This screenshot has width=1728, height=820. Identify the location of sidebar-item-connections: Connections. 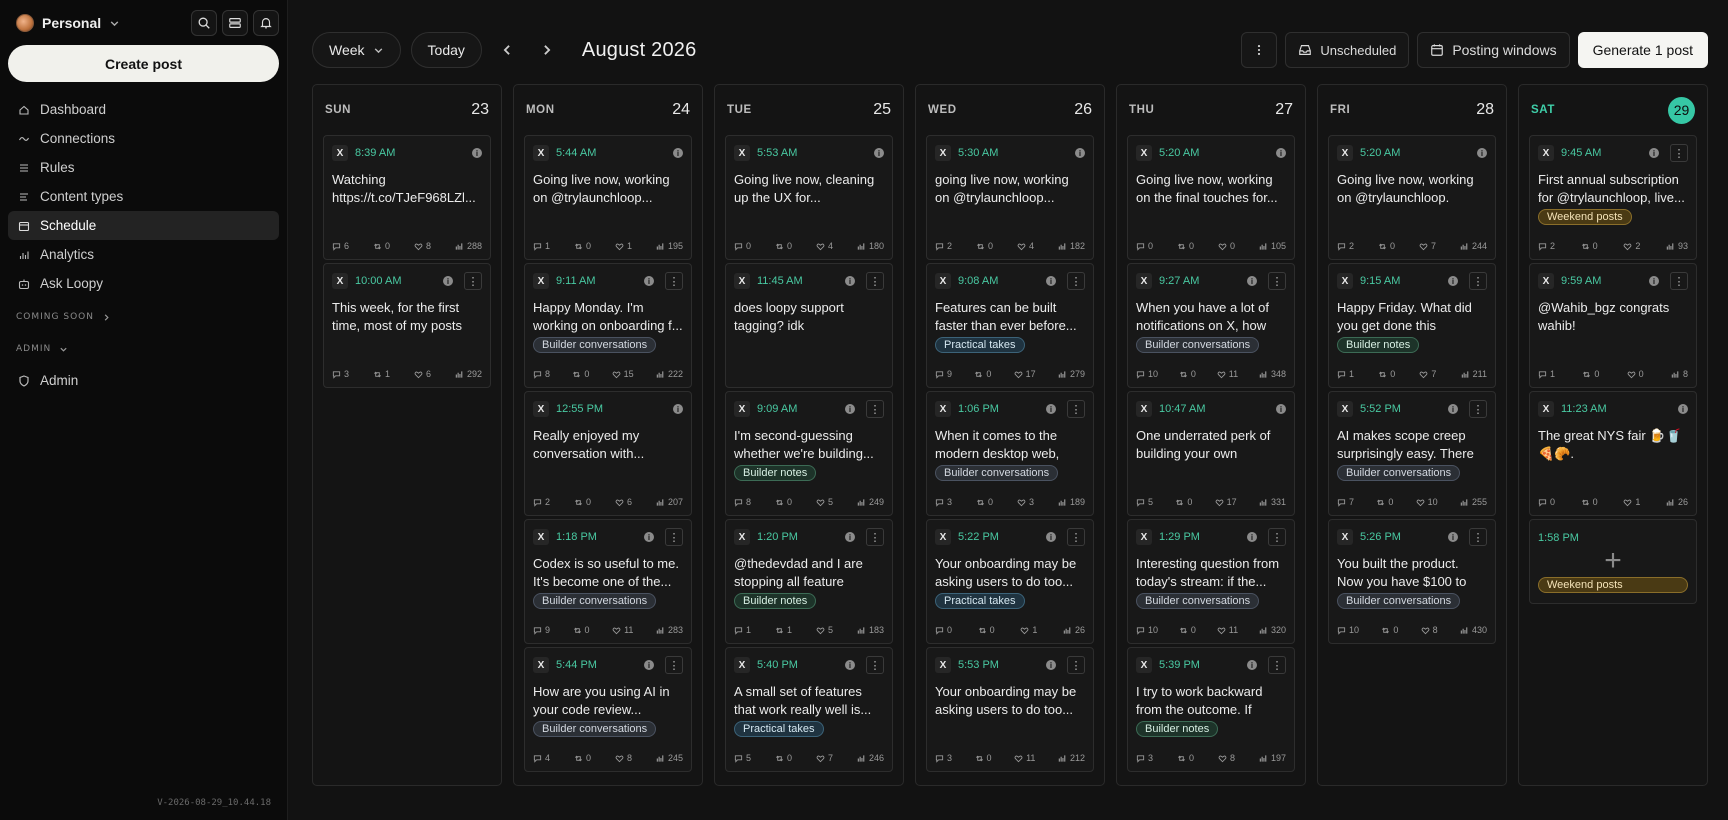
(143, 138).